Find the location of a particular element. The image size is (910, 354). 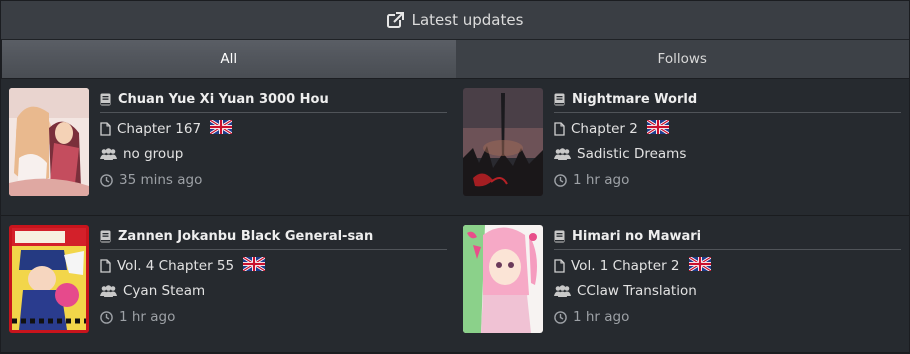

tab-all: All is located at coordinates (228, 59).